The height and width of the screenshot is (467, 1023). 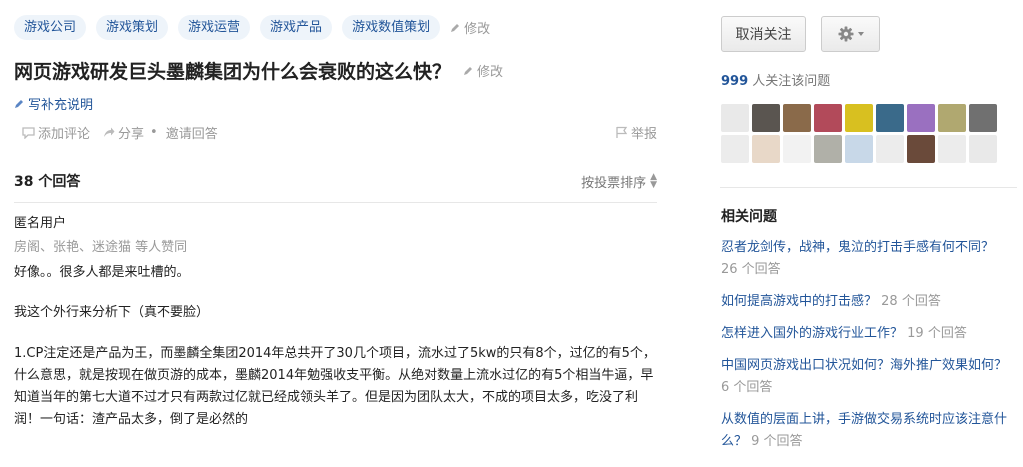 What do you see at coordinates (252, 27) in the screenshot?
I see `topic-tags: 游戏公司 游戏策划 游戏运营 游戏产品 游戏数值策划 修改` at bounding box center [252, 27].